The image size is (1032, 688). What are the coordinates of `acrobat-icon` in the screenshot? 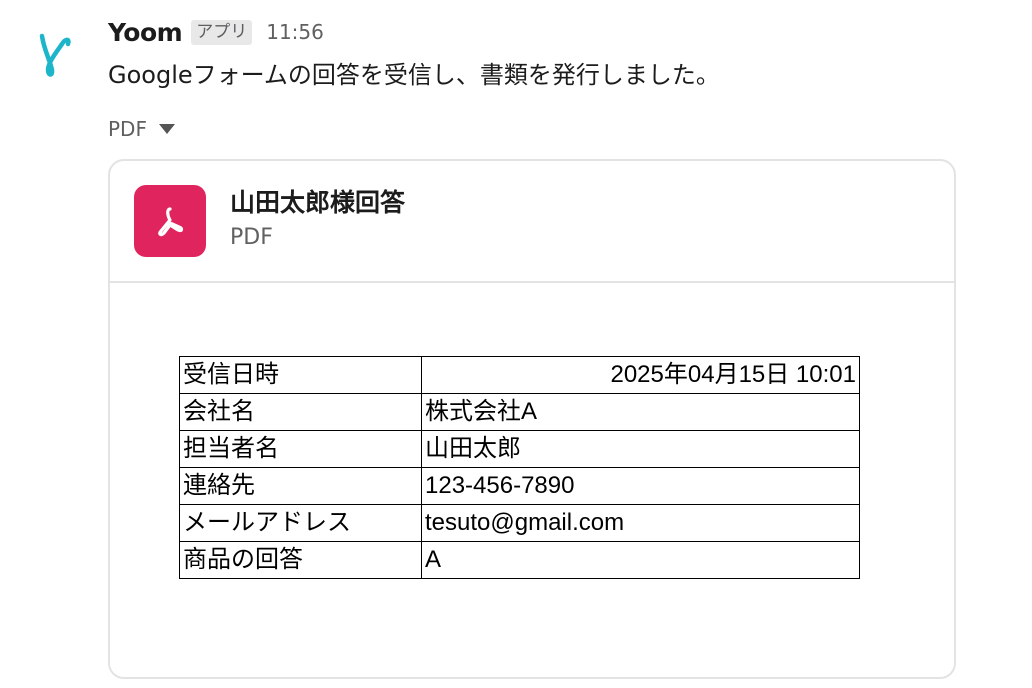 It's located at (171, 222).